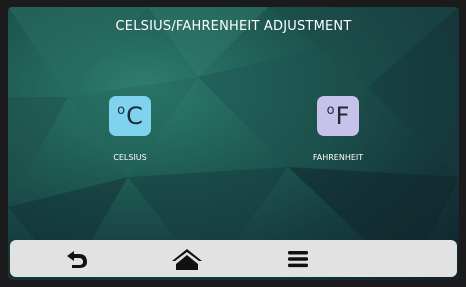 Image resolution: width=466 pixels, height=287 pixels. I want to click on menu-button, so click(298, 258).